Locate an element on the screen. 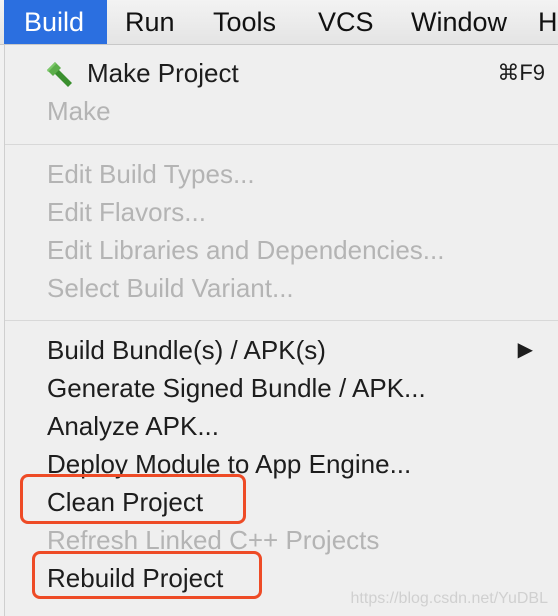 This screenshot has width=558, height=616. menu-item-make: Make is located at coordinates (281, 111).